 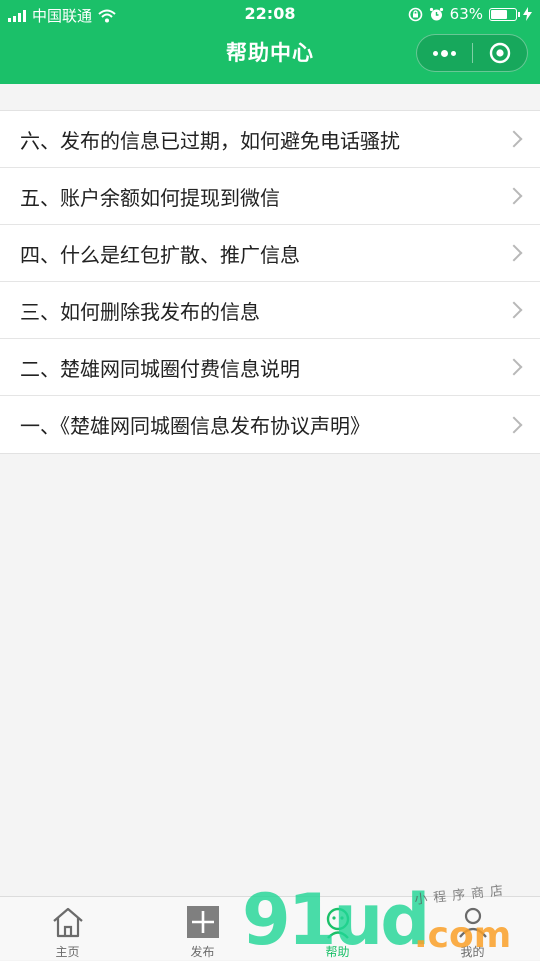 I want to click on user-icon, so click(x=472, y=922).